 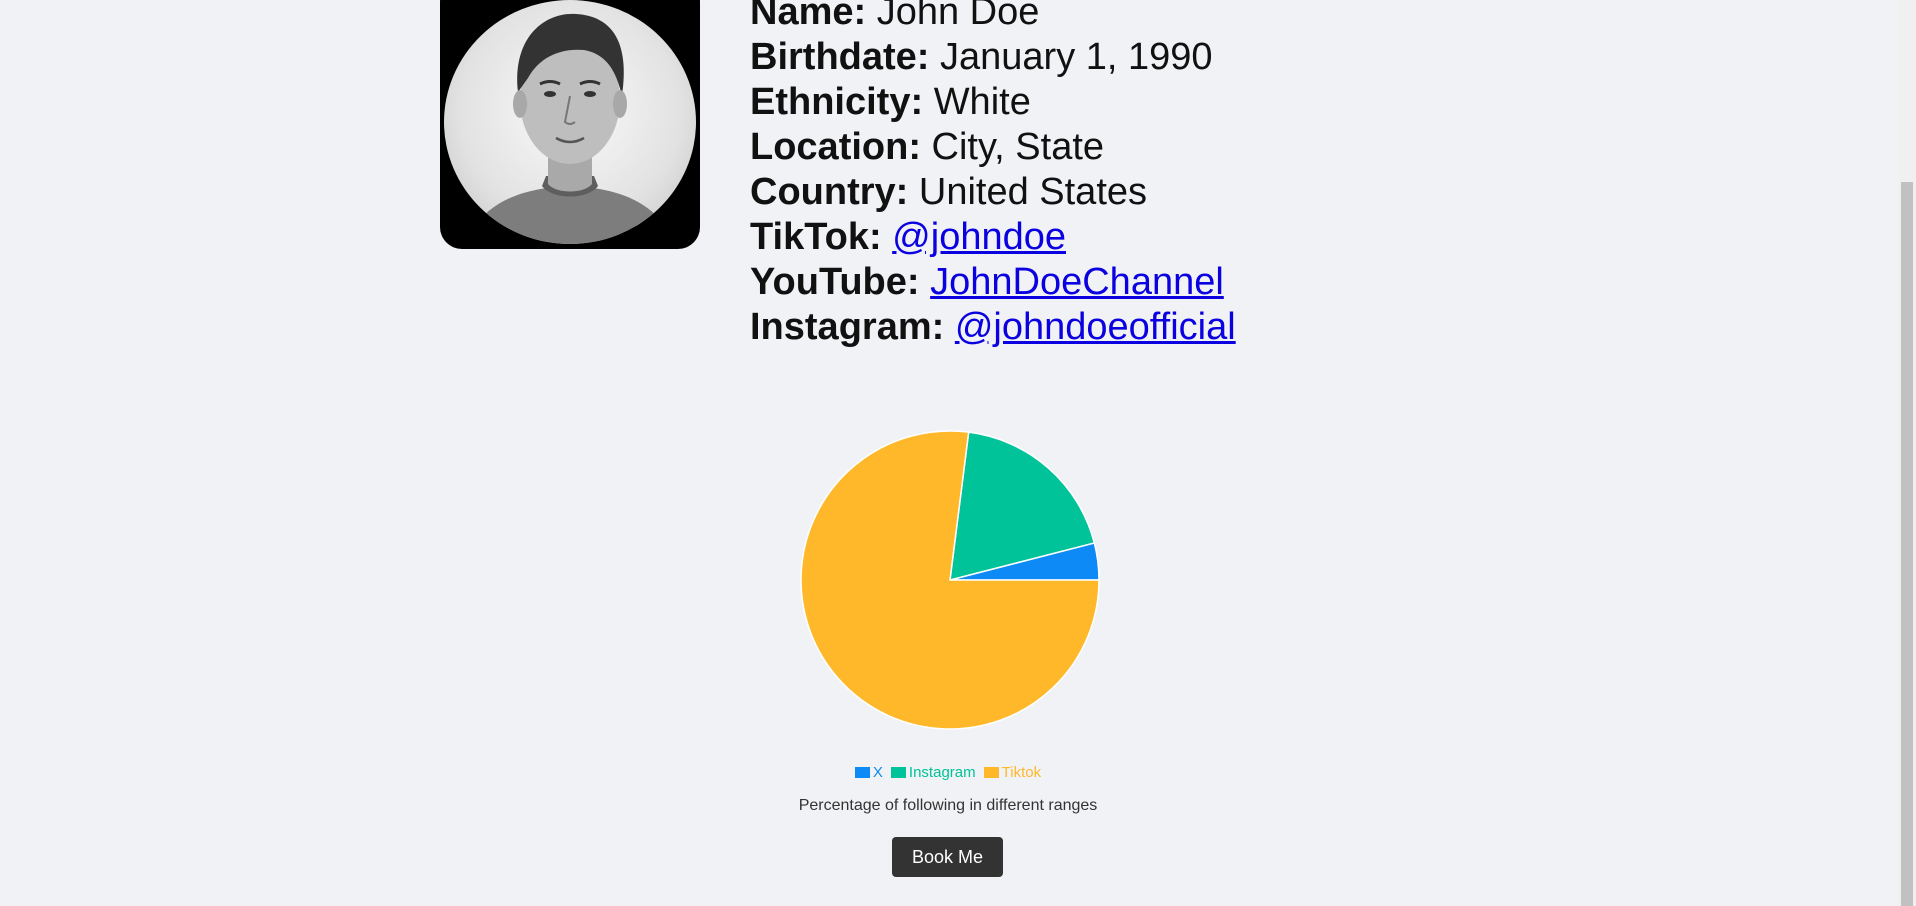 What do you see at coordinates (958, 16) in the screenshot?
I see `name-value: John Doe` at bounding box center [958, 16].